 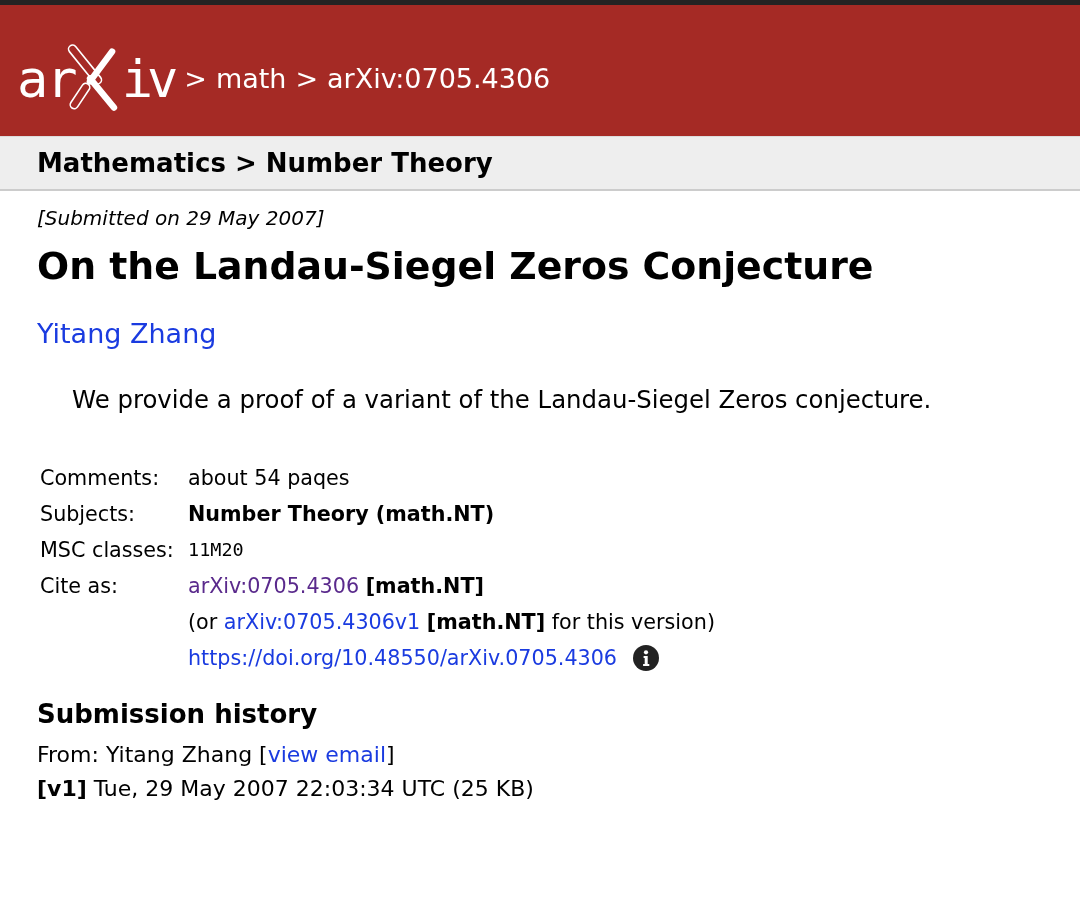 I want to click on metadata-label: Comments:, so click(x=100, y=478).